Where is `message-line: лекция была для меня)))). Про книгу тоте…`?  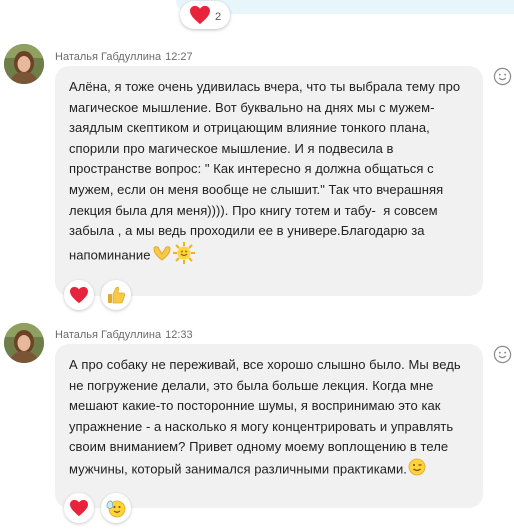 message-line: лекция была для меня)))). Про книгу тоте… is located at coordinates (253, 210).